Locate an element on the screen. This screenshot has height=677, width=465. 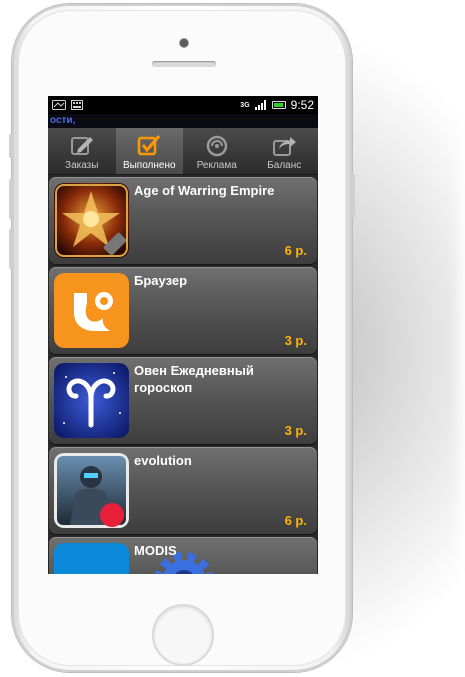
list-item: Браузер 3 р. is located at coordinates (183, 310).